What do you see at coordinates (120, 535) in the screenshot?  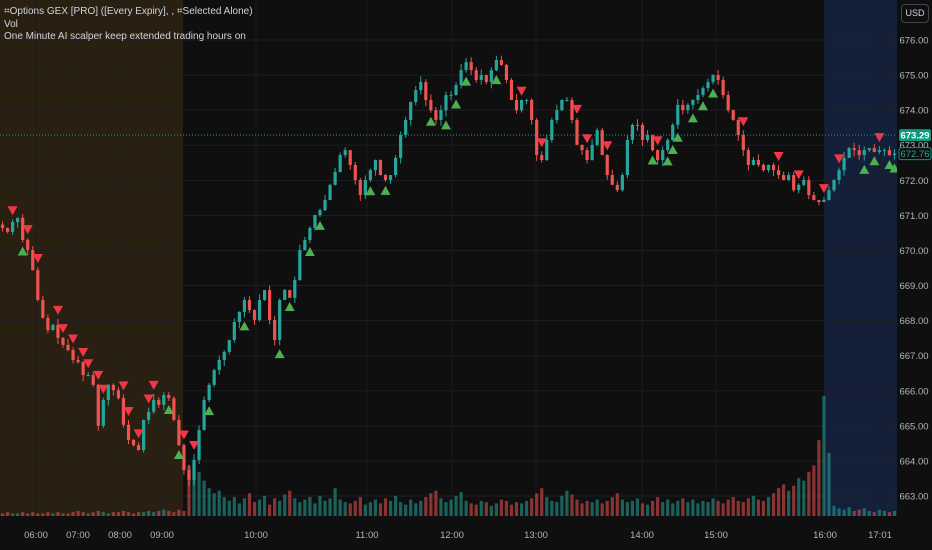 I see `time-tick-label: 08:00` at bounding box center [120, 535].